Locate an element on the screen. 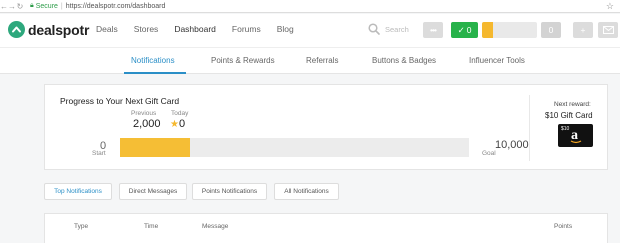 This screenshot has width=620, height=243. back-arrow-icon: ← is located at coordinates (4, 6).